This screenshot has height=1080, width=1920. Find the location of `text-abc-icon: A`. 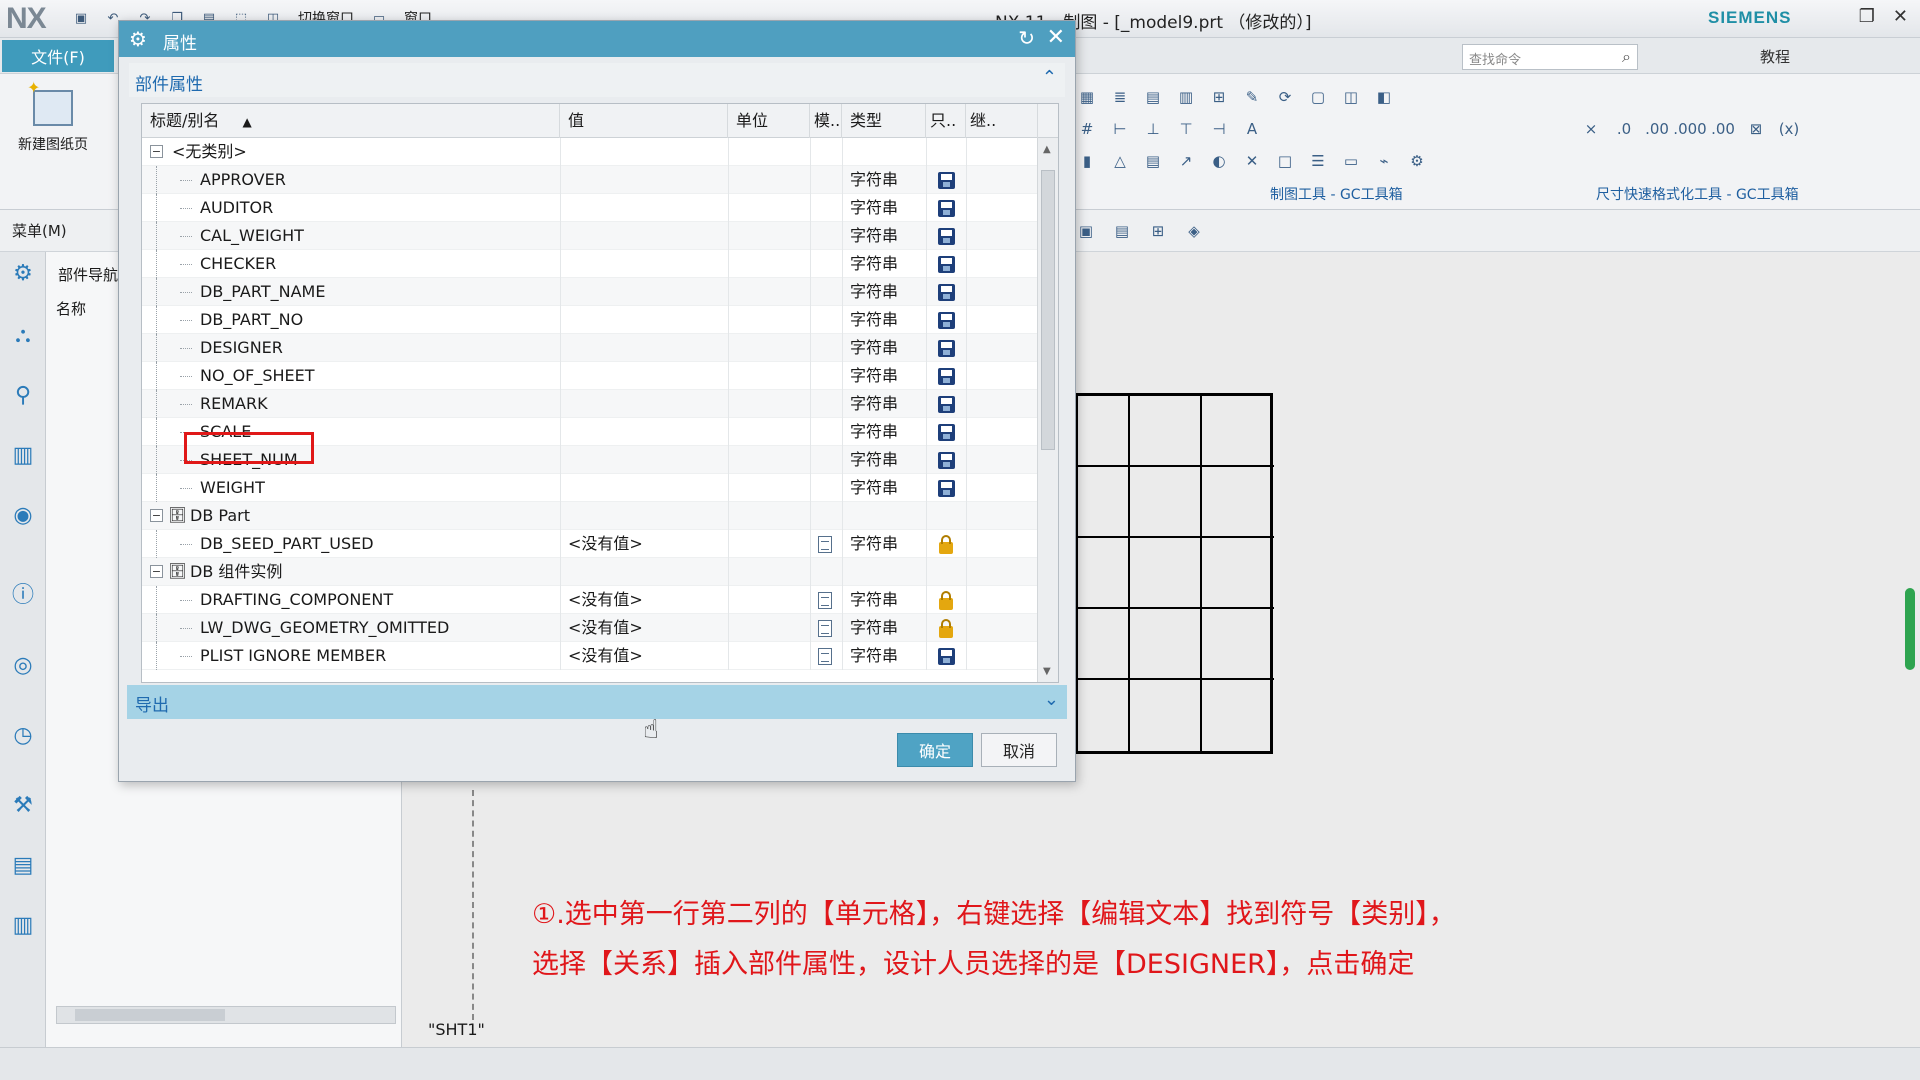

text-abc-icon: A is located at coordinates (1252, 129).